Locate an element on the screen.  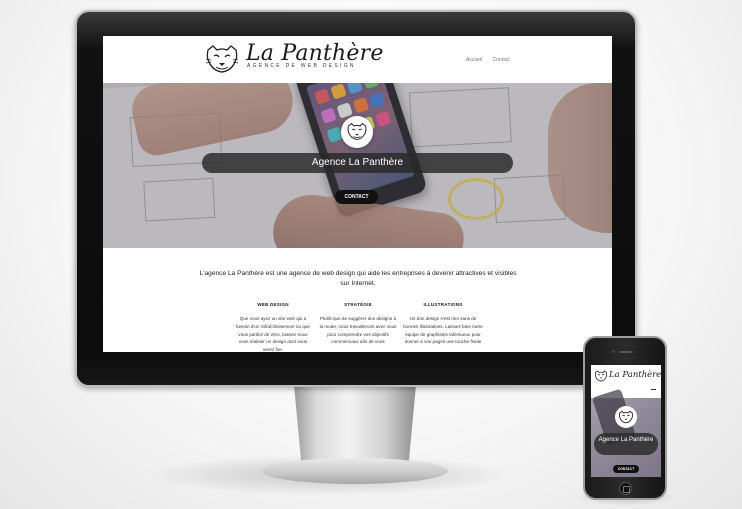
hero-logo-badge is located at coordinates (357, 132).